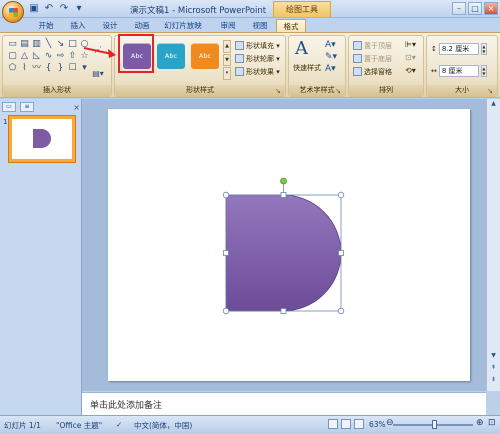 The image size is (500, 434). Describe the element at coordinates (34, 9) in the screenshot. I see `save-icon: ▣` at that location.